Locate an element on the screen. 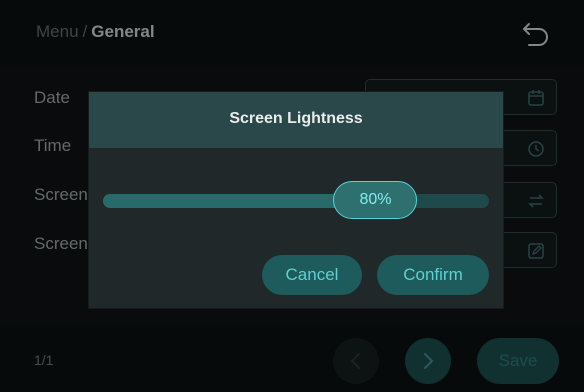 The width and height of the screenshot is (584, 392). lightness-slider-thumb: 80% is located at coordinates (375, 200).